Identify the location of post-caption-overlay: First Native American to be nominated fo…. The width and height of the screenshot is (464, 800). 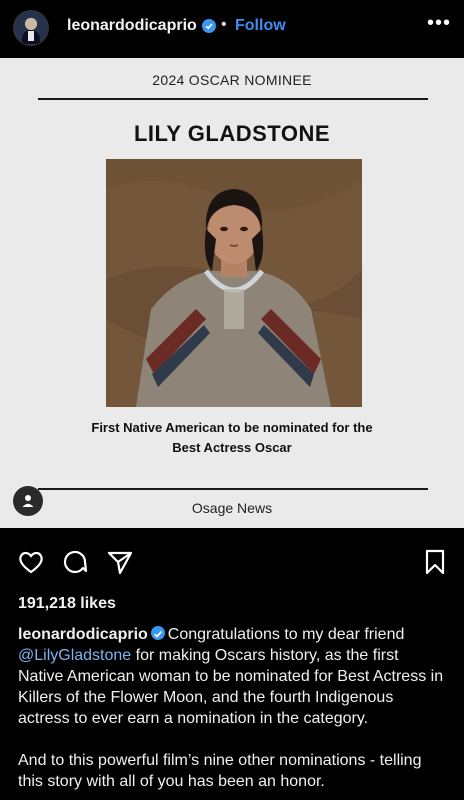
(232, 438).